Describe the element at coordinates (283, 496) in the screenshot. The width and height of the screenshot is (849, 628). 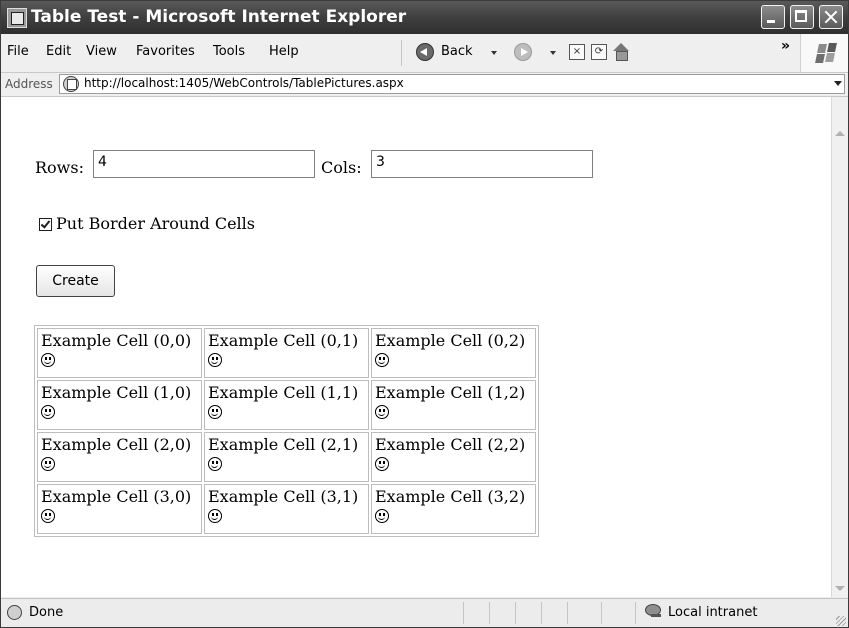
I see `cell-label: Example Cell (3,1)` at that location.